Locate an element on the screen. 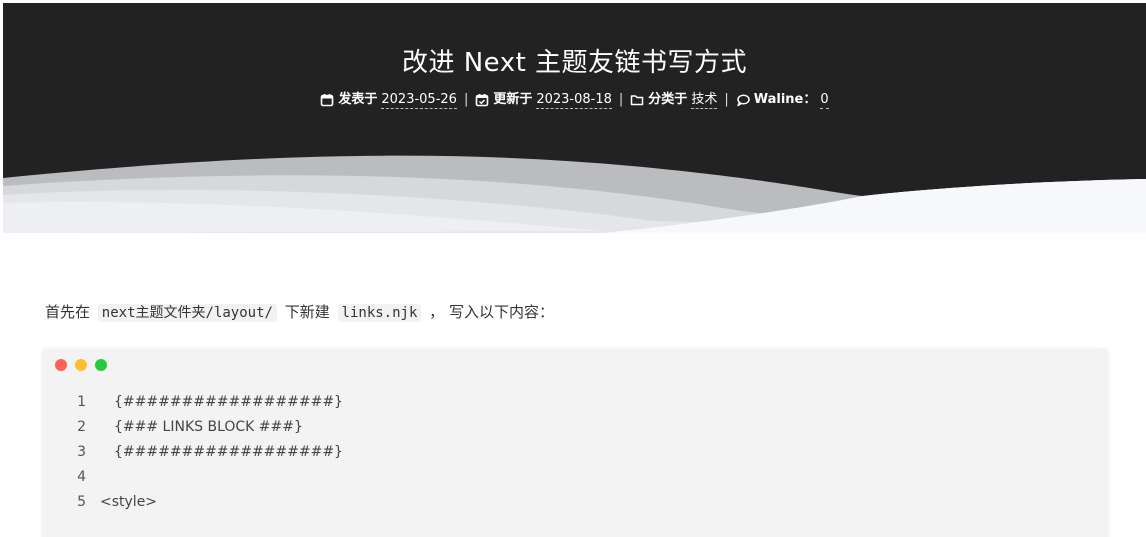  code-line: 3 {##################} is located at coordinates (575, 452).